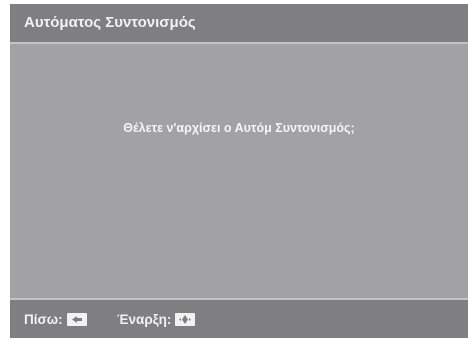 The height and width of the screenshot is (344, 473). I want to click on dialog-footer: Πίσω: Έναρξη:, so click(239, 318).